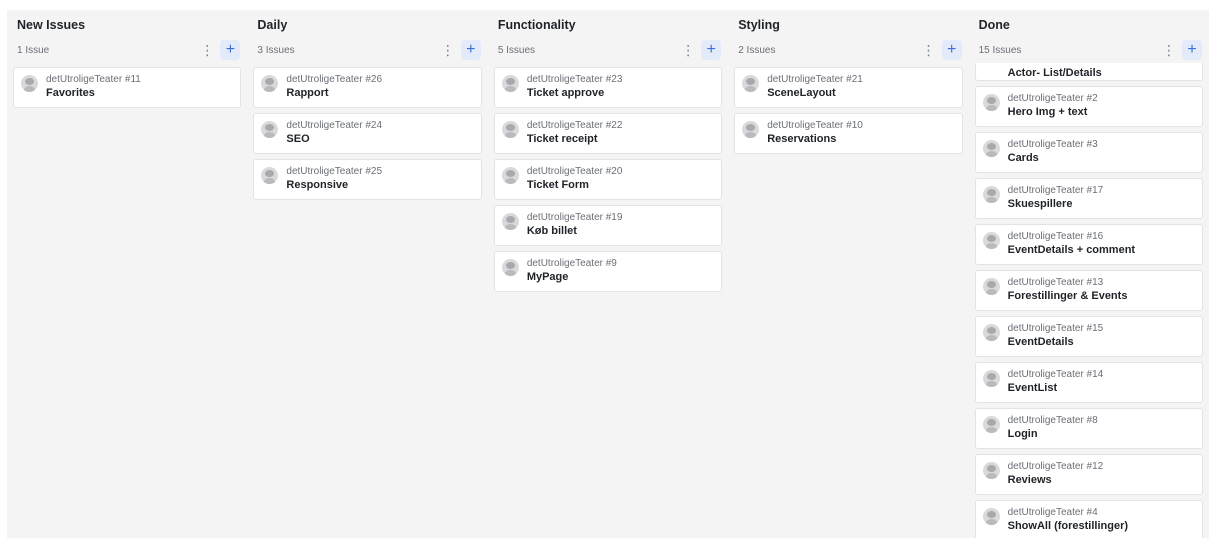 Image resolution: width=1209 pixels, height=538 pixels. I want to click on issue-card: Actor- List/Details, so click(1089, 72).